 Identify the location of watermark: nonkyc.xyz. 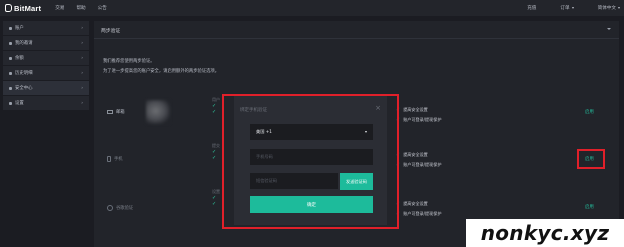
(545, 233).